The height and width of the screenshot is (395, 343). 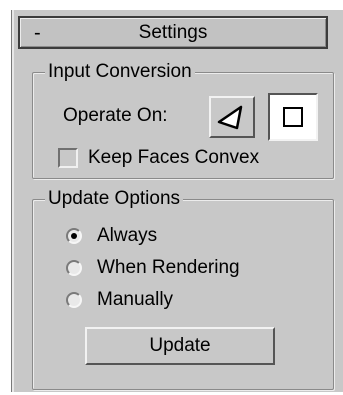 I want to click on operate-on-label: Operate On:, so click(x=115, y=115).